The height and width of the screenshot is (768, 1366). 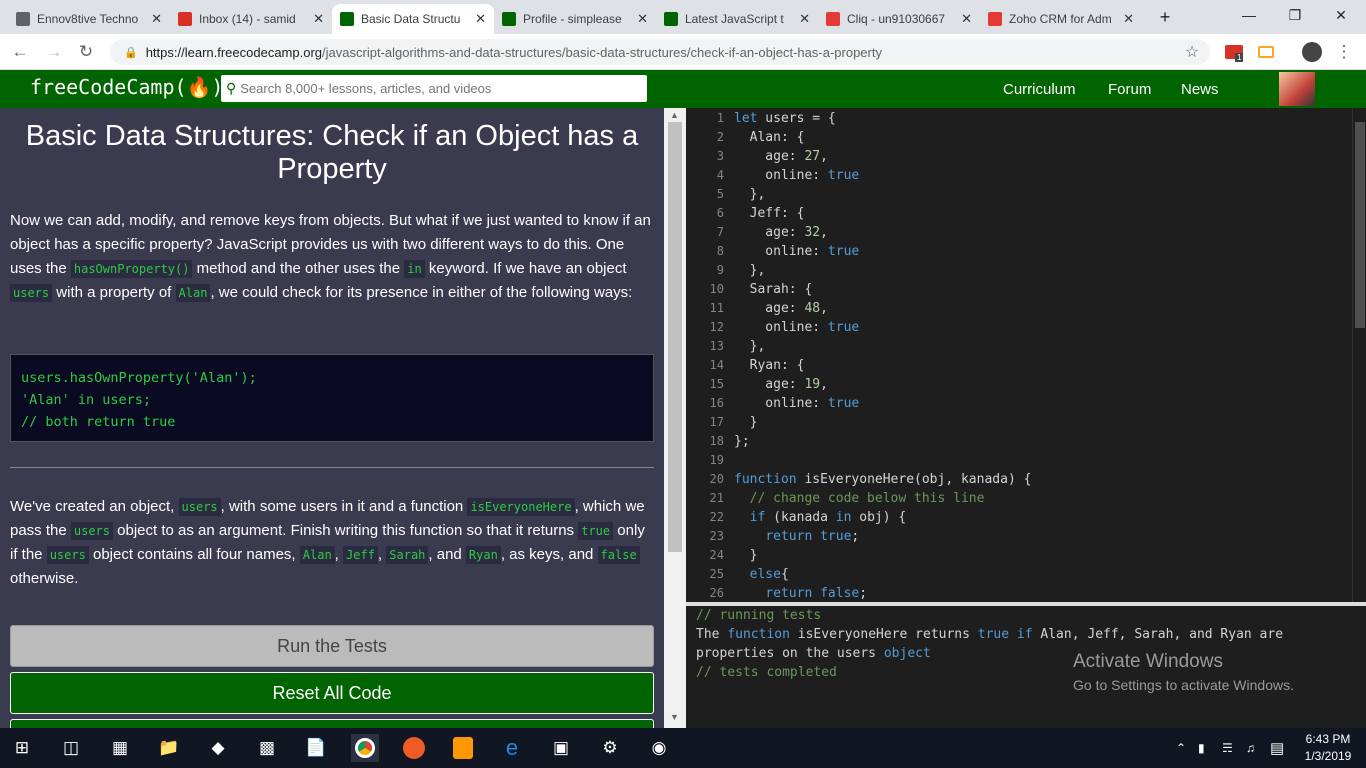 What do you see at coordinates (769, 137) in the screenshot?
I see `code-line: Alan: {` at bounding box center [769, 137].